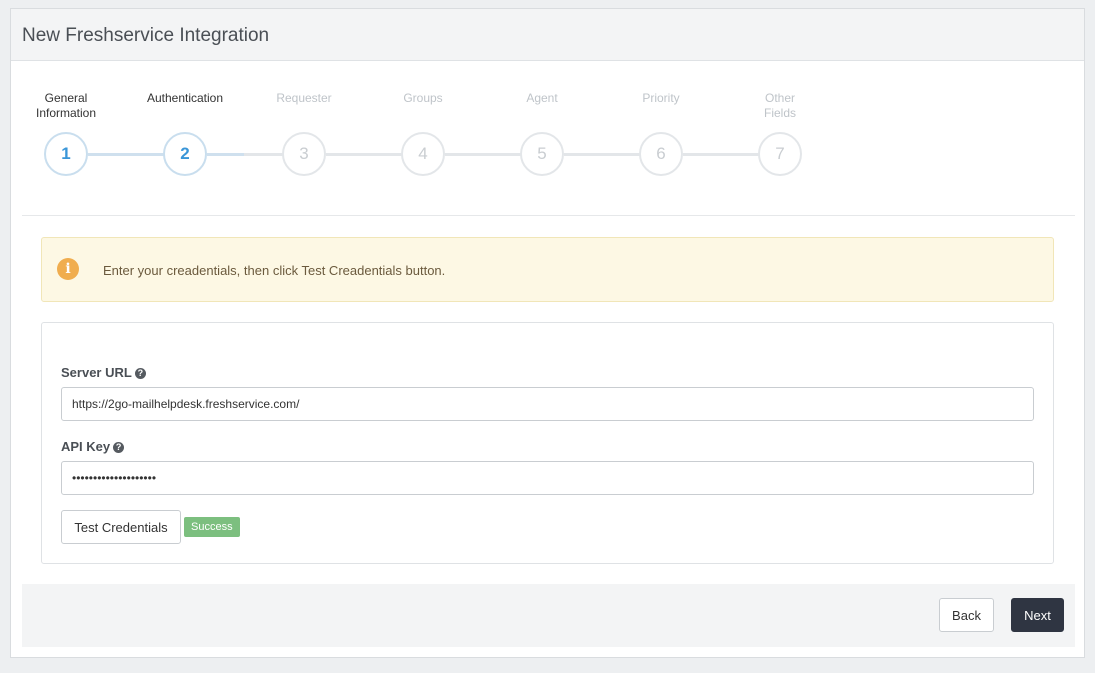  I want to click on api-key-label-text: API Key, so click(86, 446).